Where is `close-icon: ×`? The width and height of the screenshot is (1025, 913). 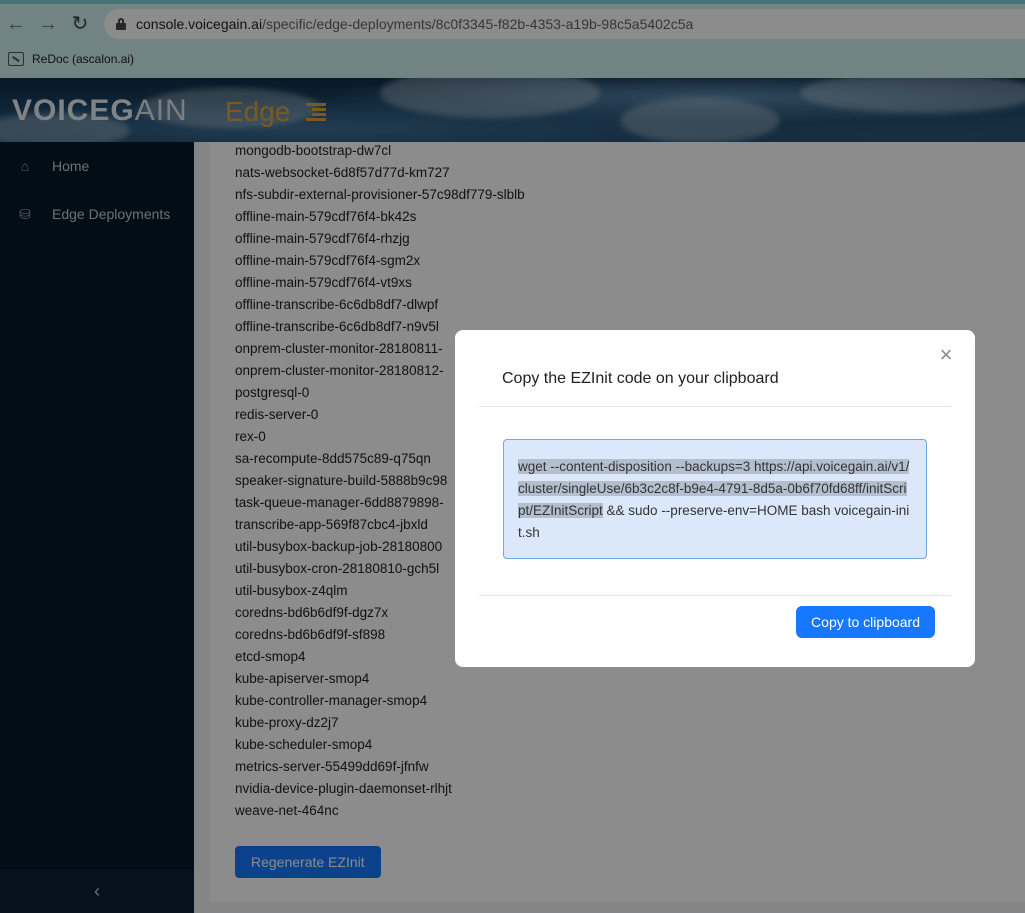 close-icon: × is located at coordinates (946, 355).